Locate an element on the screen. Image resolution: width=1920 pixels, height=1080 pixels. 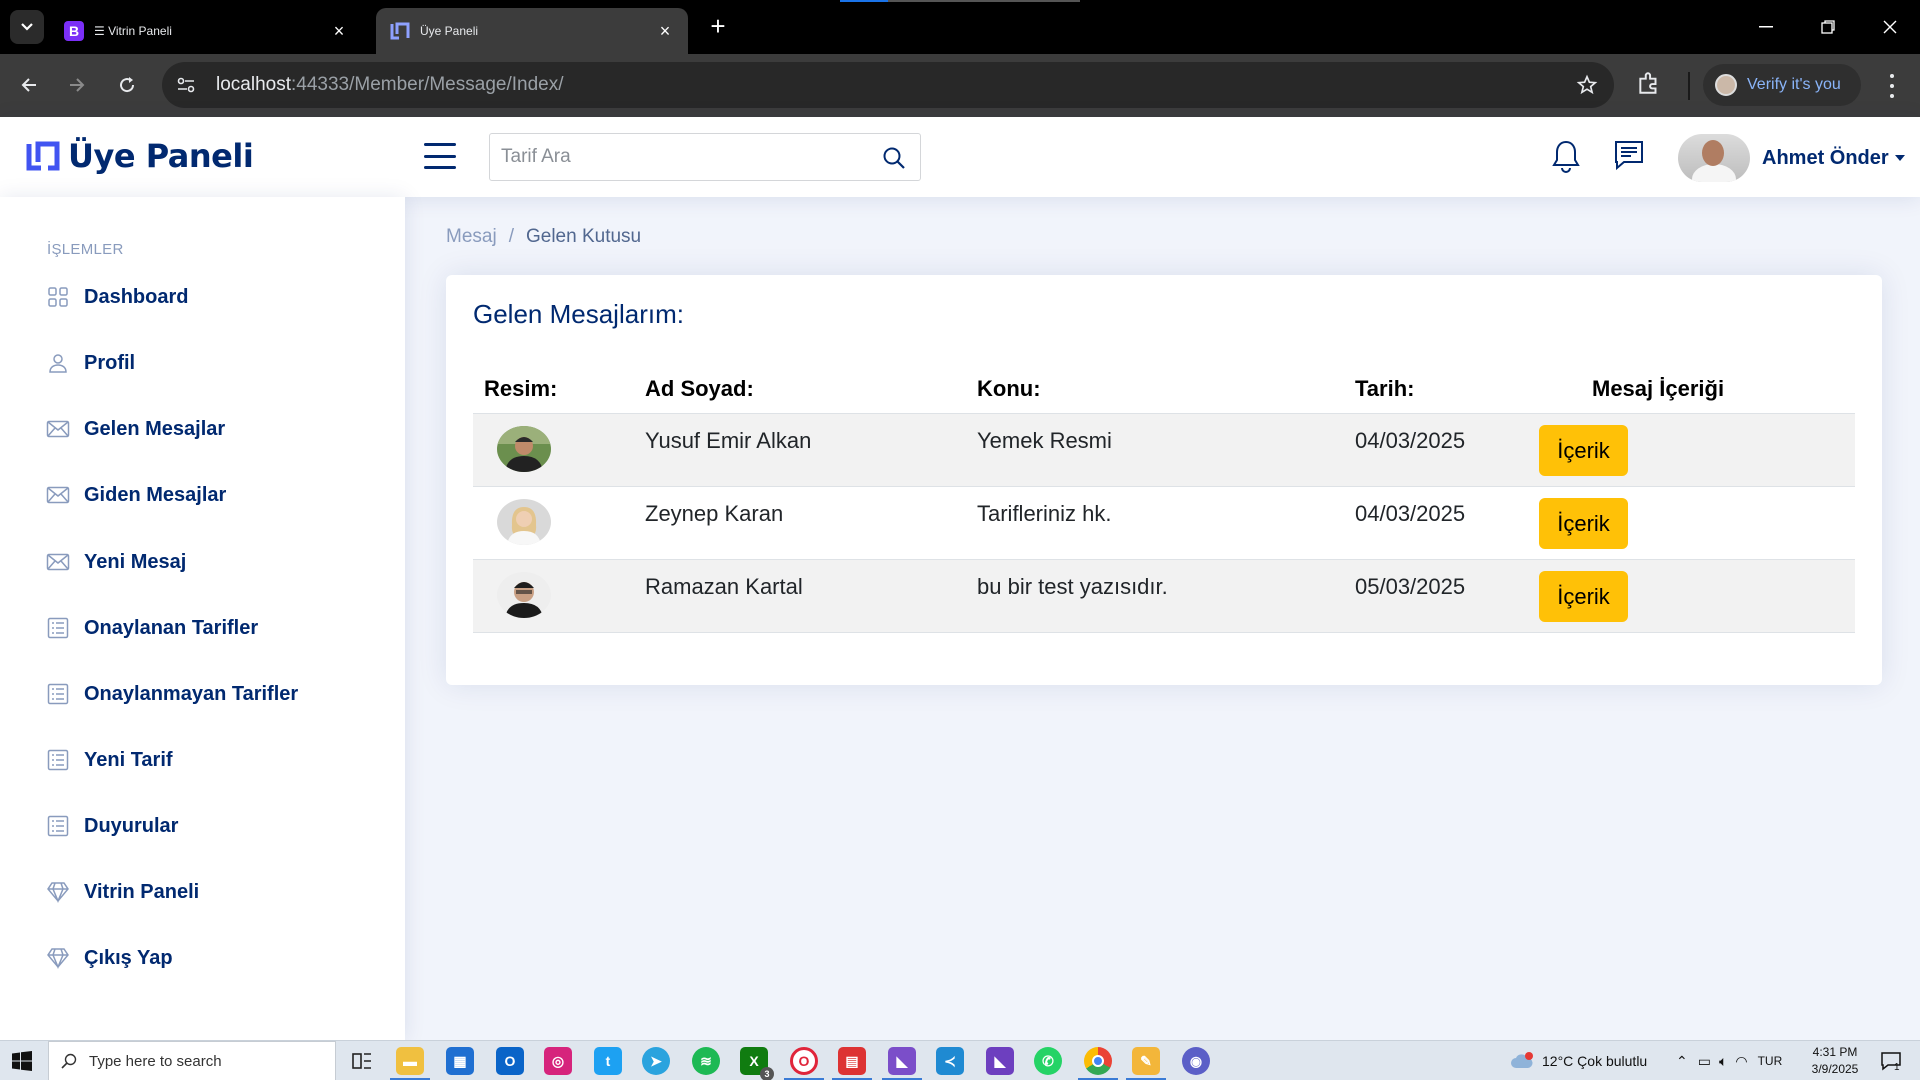
forward-button is located at coordinates (77, 85).